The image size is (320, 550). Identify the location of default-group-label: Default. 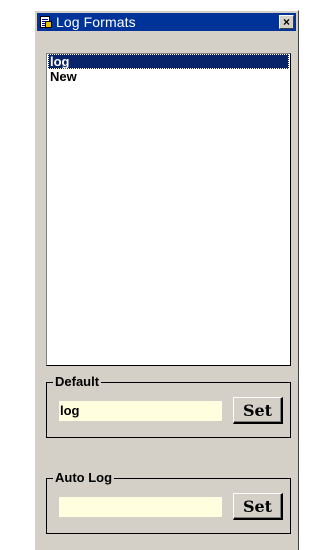
(77, 382).